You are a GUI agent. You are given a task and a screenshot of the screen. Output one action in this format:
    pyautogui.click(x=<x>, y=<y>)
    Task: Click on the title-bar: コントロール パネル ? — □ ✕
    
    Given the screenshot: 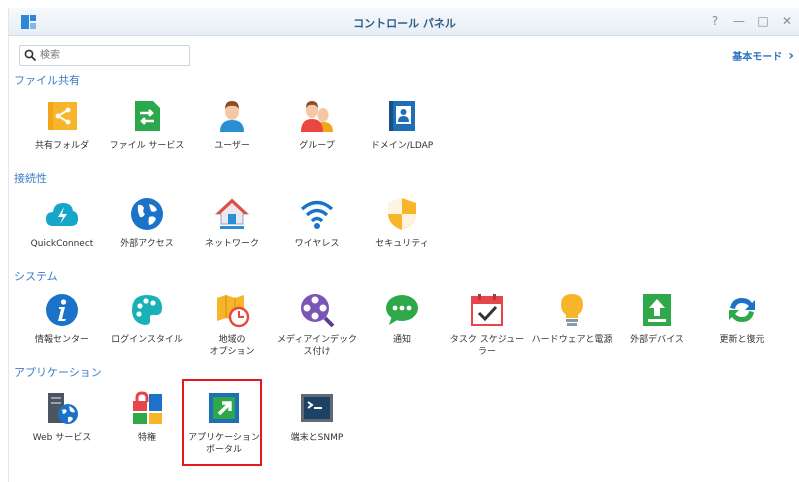 What is the action you would take?
    pyautogui.click(x=404, y=22)
    